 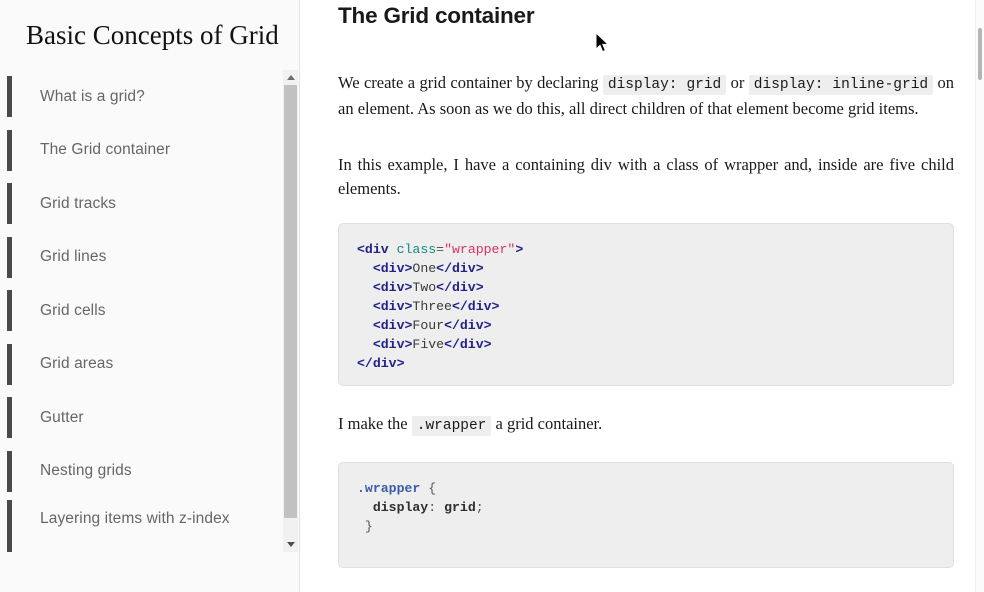 What do you see at coordinates (470, 82) in the screenshot?
I see `paragraph-intro-text-1: We create a grid container by declaring` at bounding box center [470, 82].